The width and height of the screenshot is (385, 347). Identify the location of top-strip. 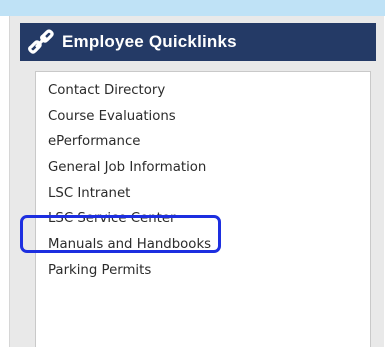
(192, 8).